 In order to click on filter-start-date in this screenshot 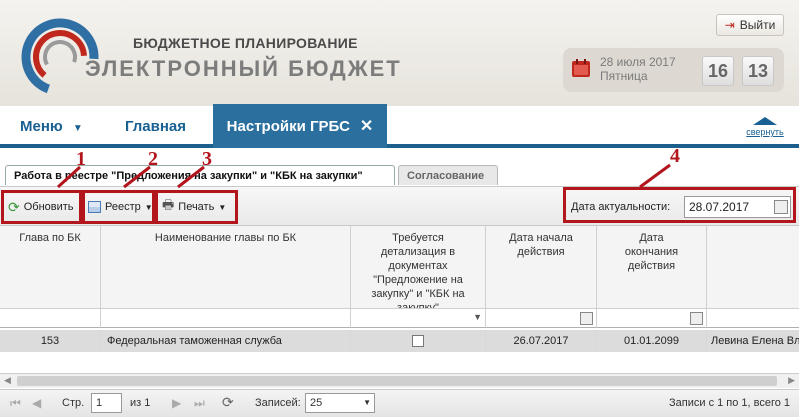, I will do `click(541, 318)`.